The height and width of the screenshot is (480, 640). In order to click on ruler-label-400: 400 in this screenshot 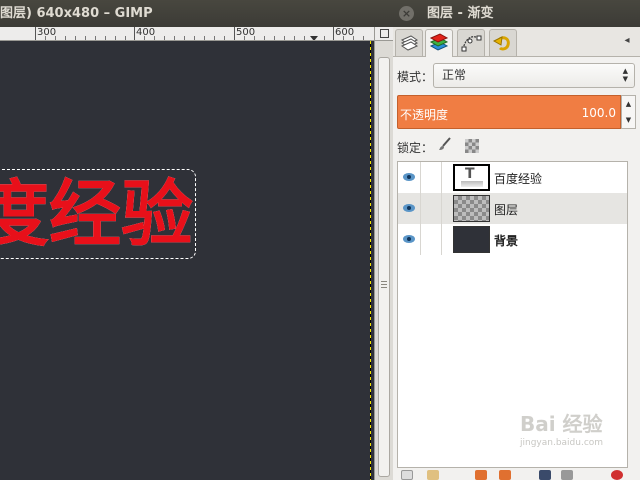, I will do `click(146, 32)`.